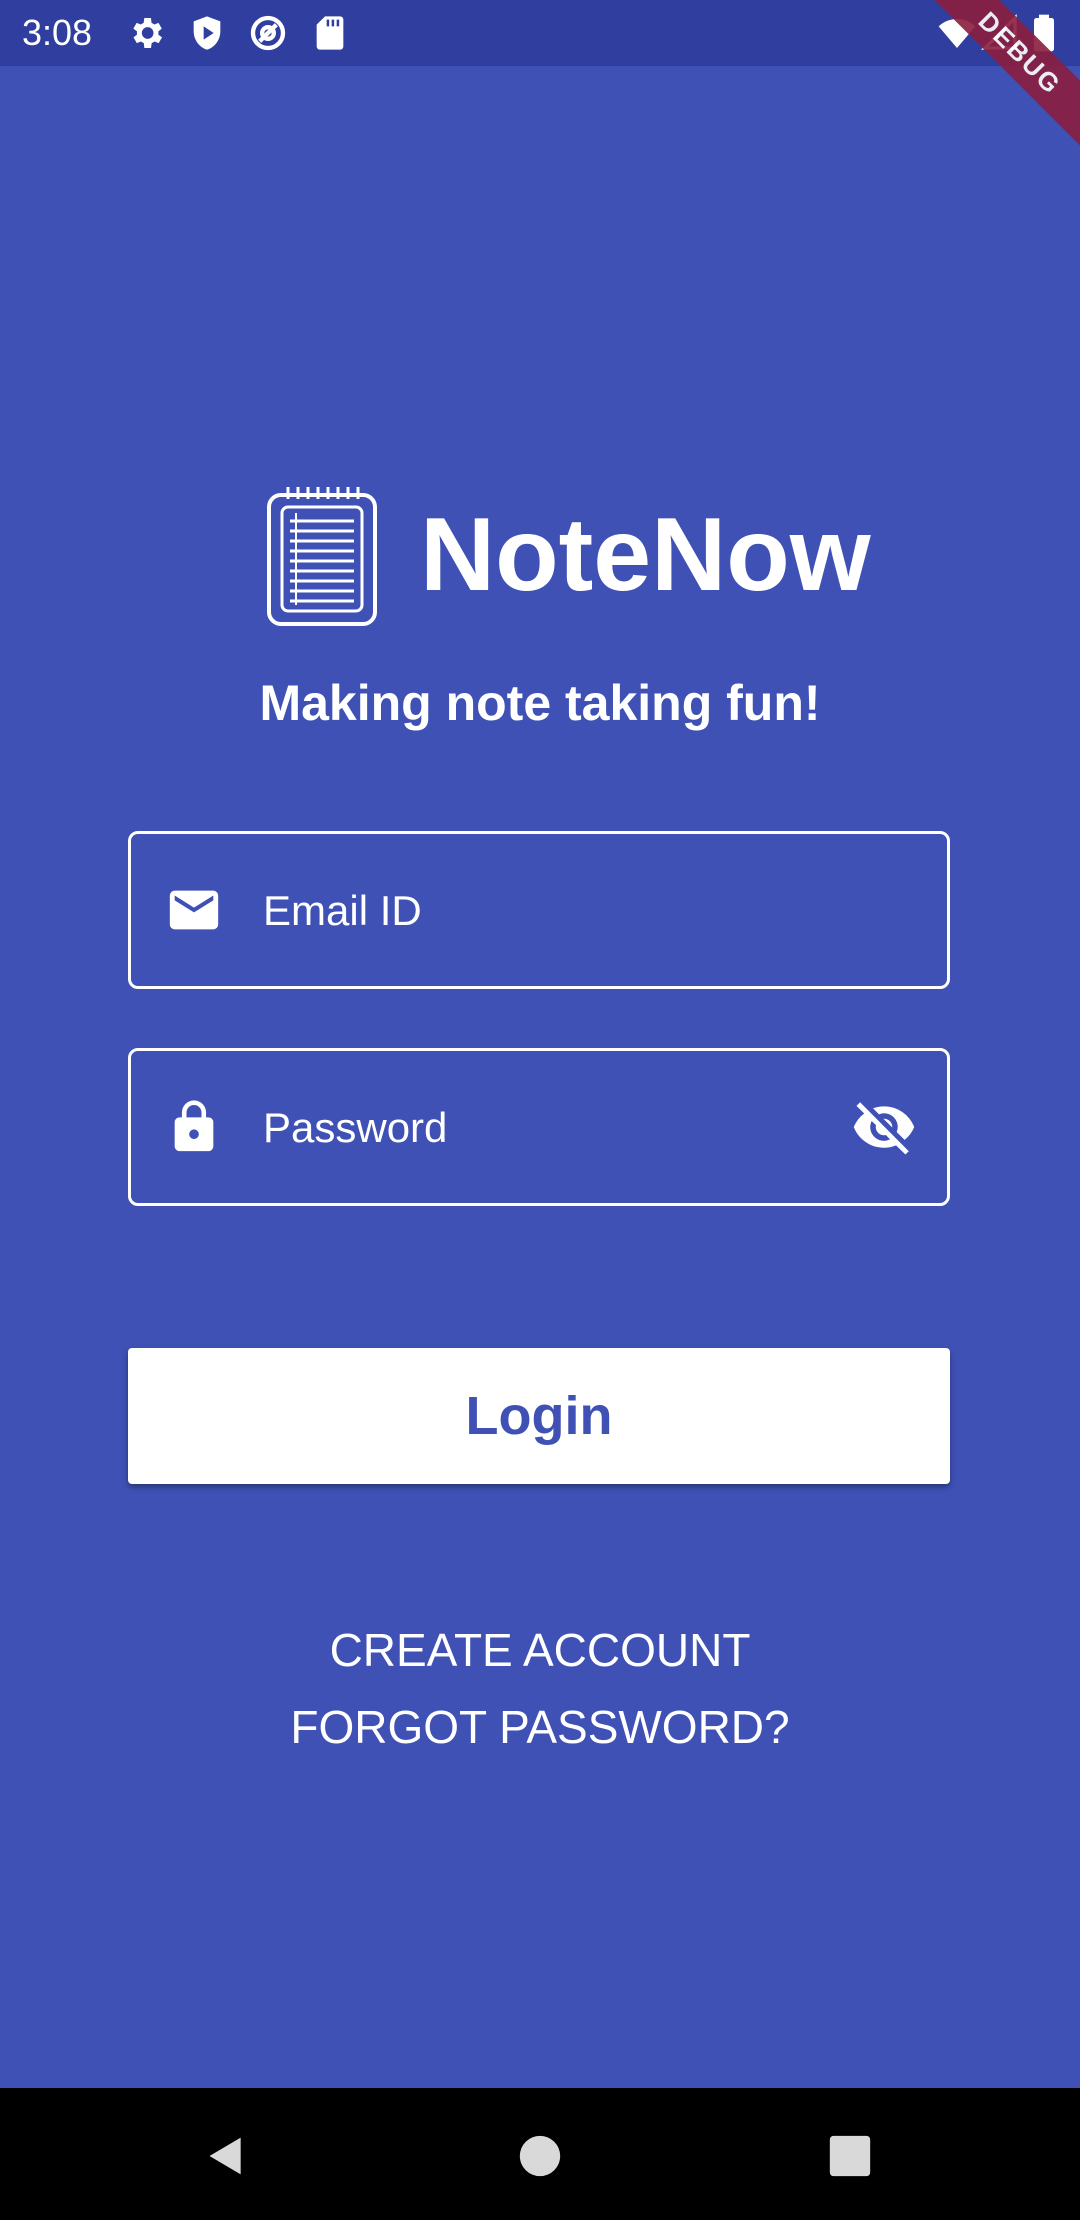  Describe the element at coordinates (543, 911) in the screenshot. I see `email-input` at that location.